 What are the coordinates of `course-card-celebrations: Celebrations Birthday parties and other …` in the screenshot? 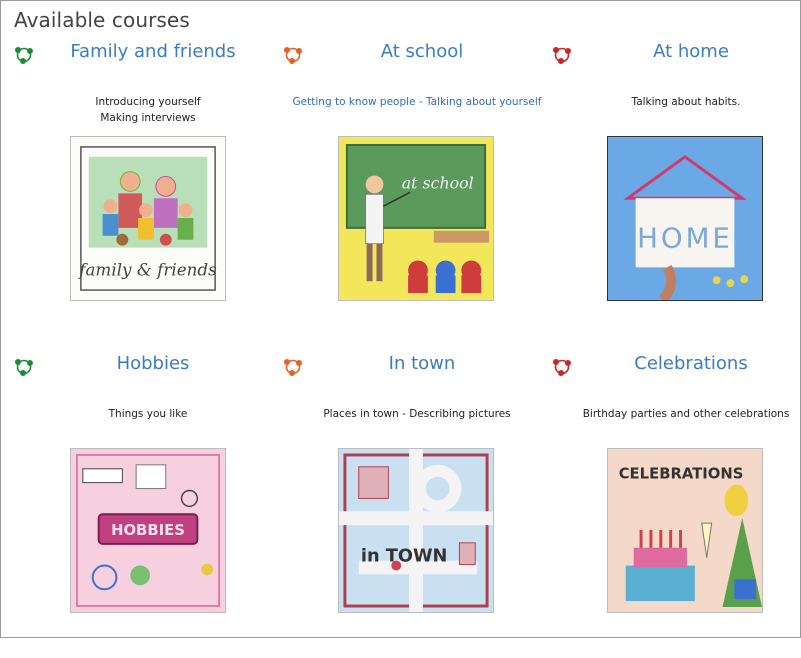 It's located at (676, 505).